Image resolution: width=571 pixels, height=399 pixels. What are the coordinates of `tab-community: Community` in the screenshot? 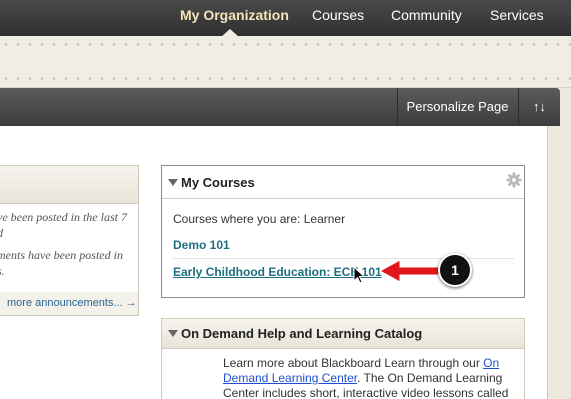 It's located at (426, 18).